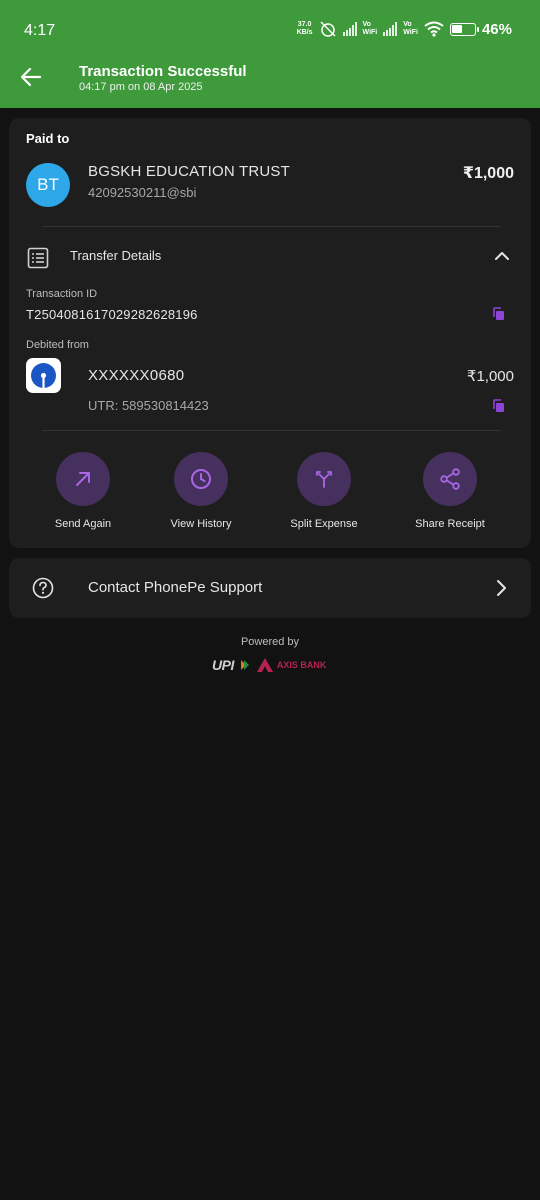 Image resolution: width=540 pixels, height=1200 pixels. What do you see at coordinates (270, 30) in the screenshot?
I see `status-bar: 4:17 37.0 KB/s Vo WiFi Vo WiFi 46%` at bounding box center [270, 30].